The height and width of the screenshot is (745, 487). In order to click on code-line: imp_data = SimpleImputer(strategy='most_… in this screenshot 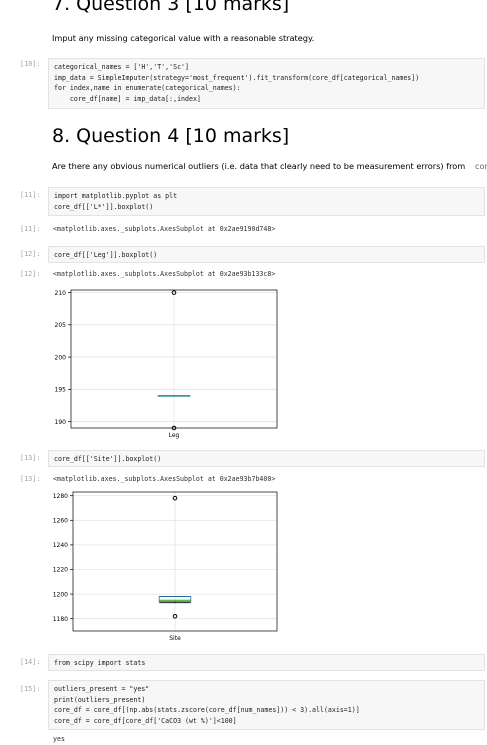, I will do `click(237, 77)`.